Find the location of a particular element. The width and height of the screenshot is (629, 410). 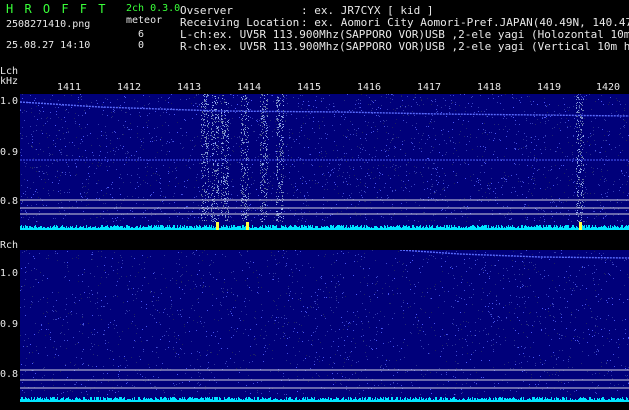

time-tick: 1418 is located at coordinates (489, 87).